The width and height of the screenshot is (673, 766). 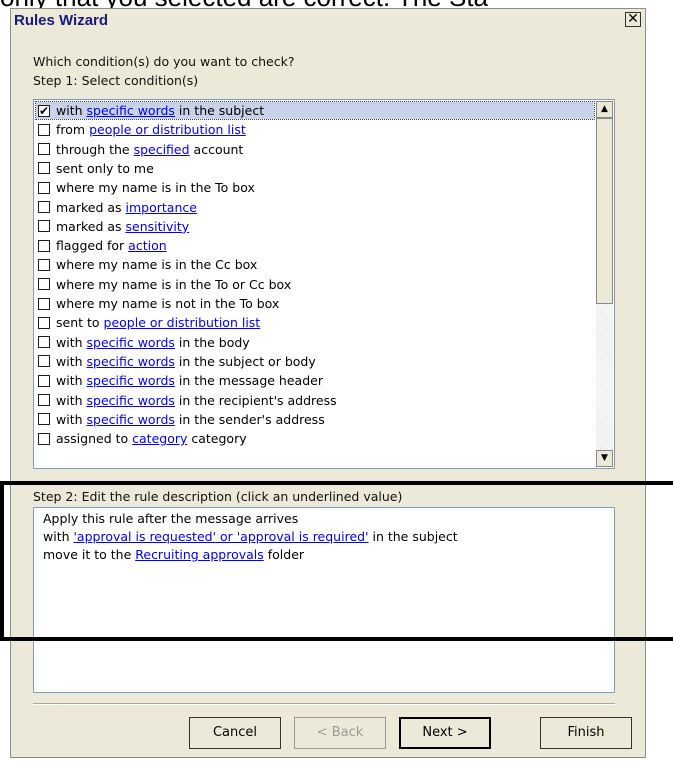 I want to click on condition-item: flagged for action, so click(x=315, y=245).